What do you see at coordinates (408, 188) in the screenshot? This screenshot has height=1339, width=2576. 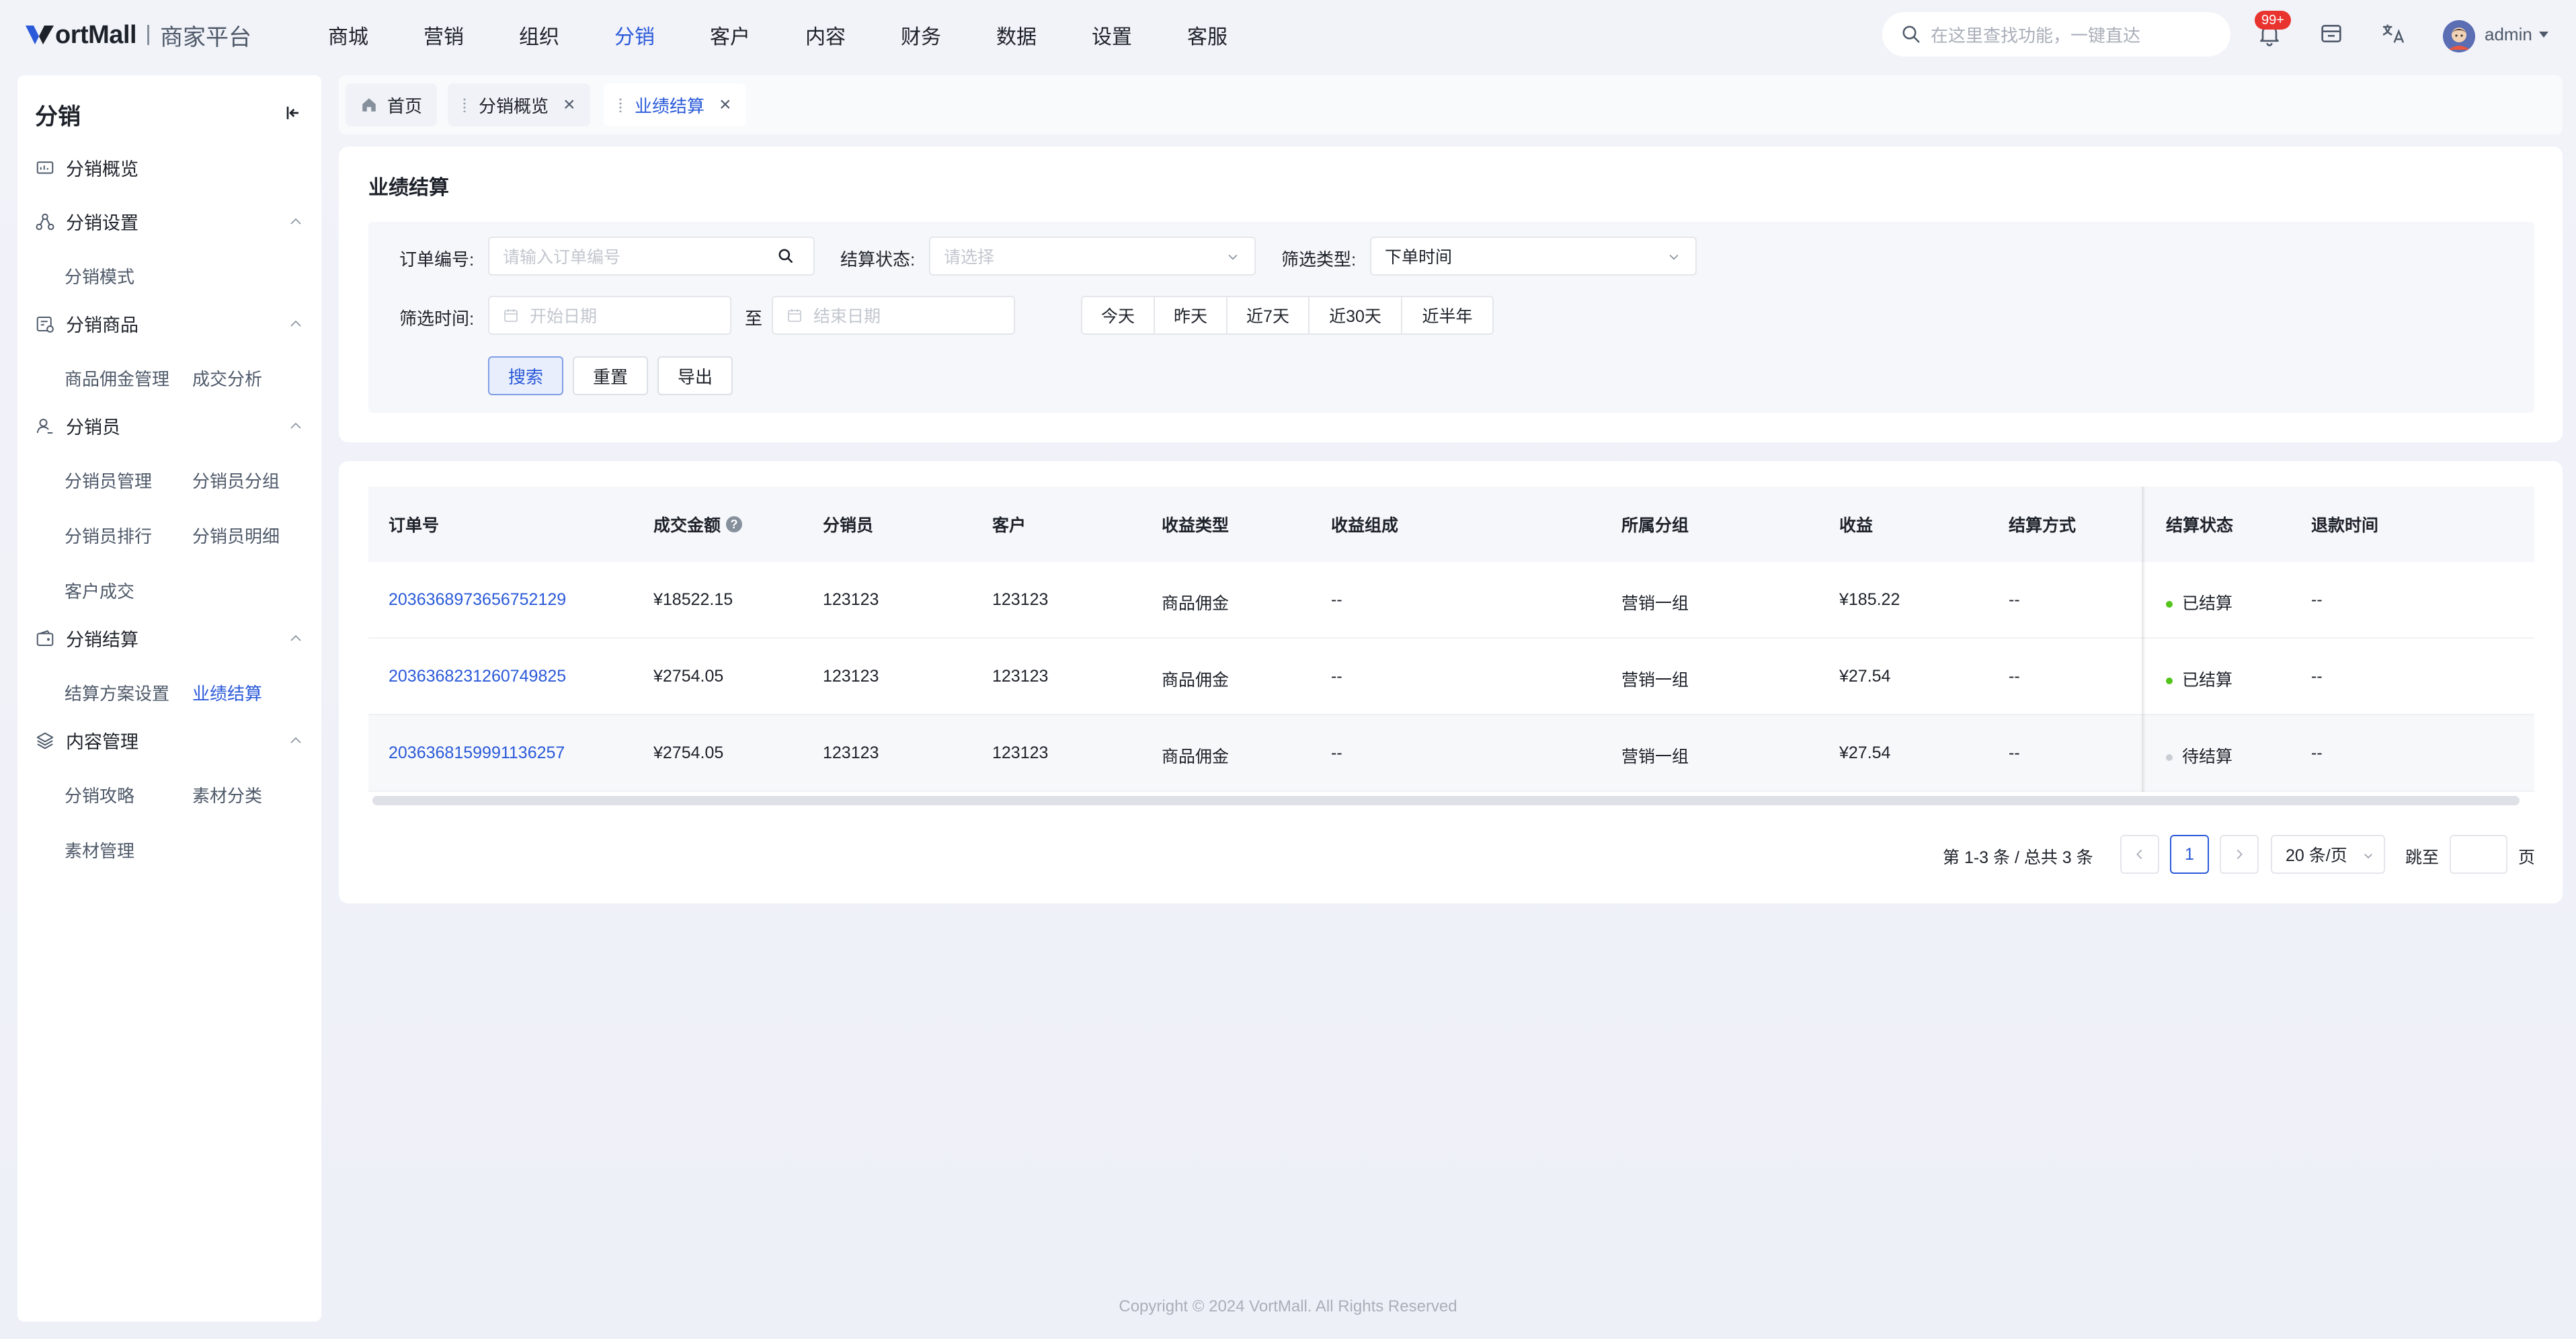 I see `page-title: 业绩结算` at bounding box center [408, 188].